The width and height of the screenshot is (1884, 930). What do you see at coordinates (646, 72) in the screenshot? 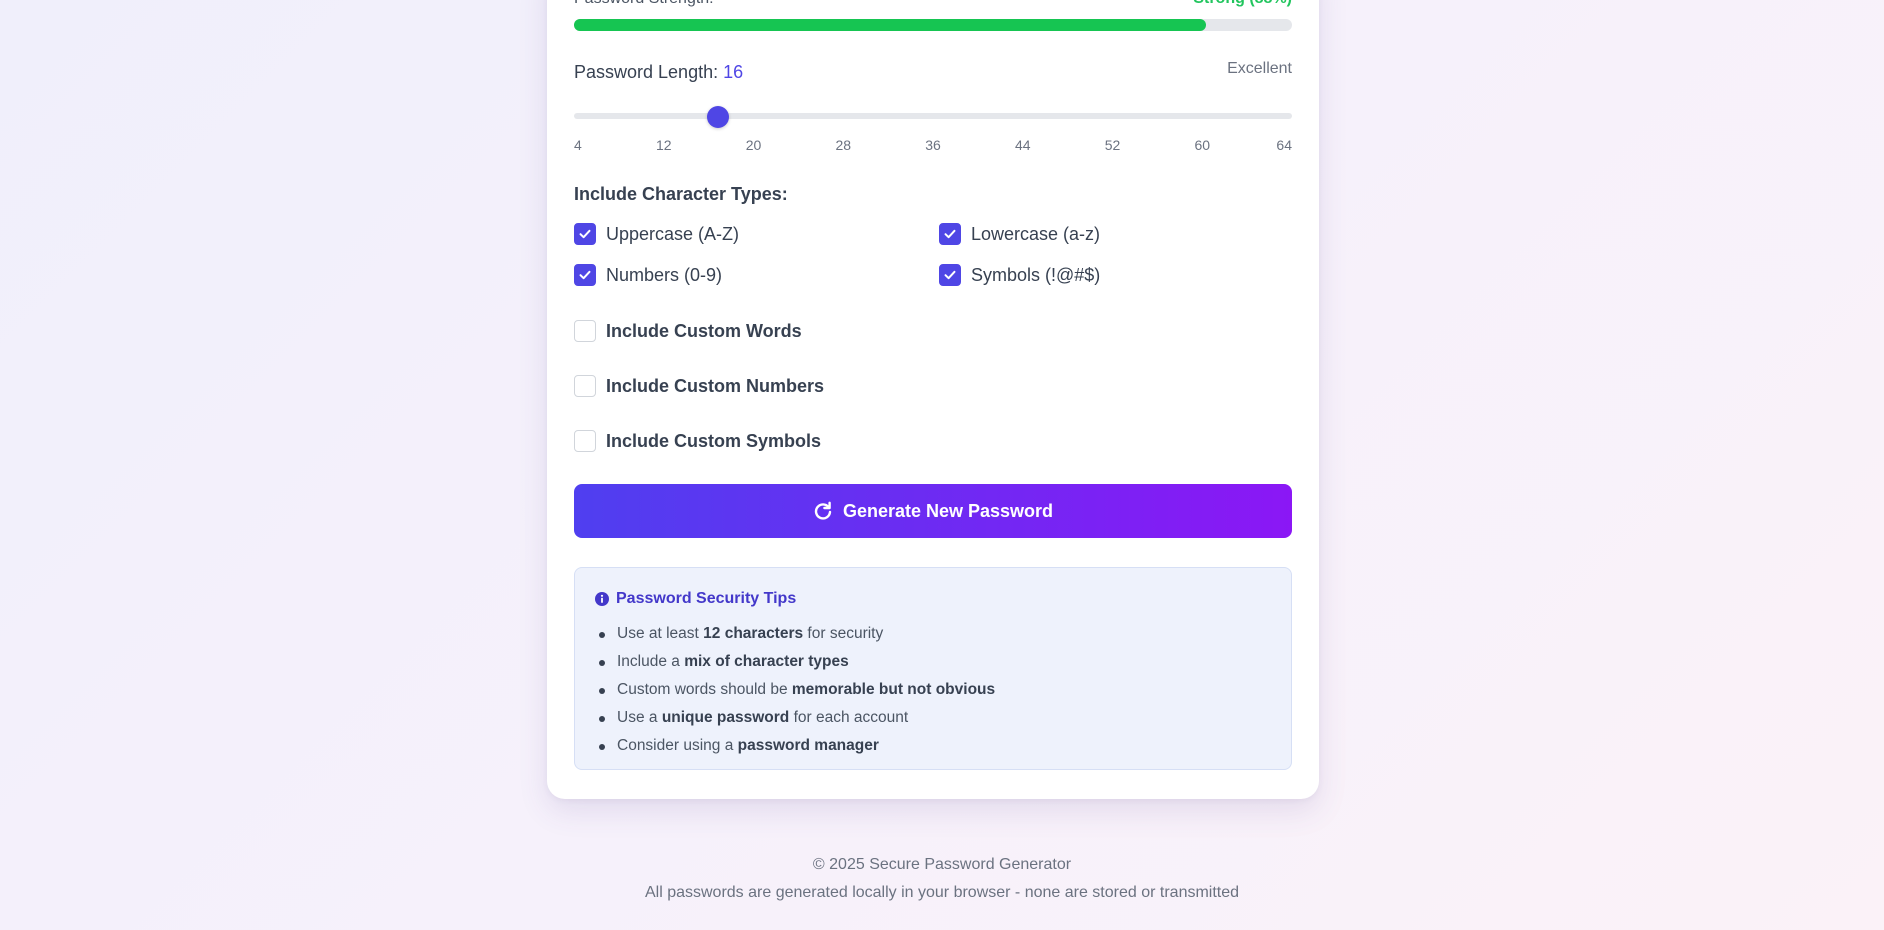
I see `length-label-text: Password Length:` at bounding box center [646, 72].